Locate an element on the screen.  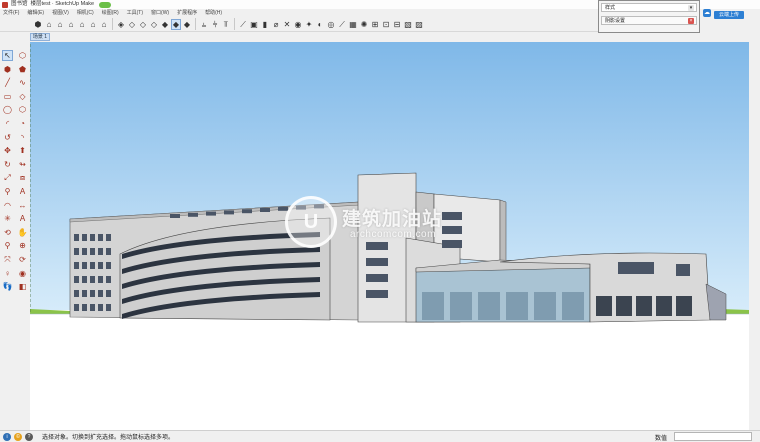
align-left-icon: ⫨ is located at coordinates (204, 24).